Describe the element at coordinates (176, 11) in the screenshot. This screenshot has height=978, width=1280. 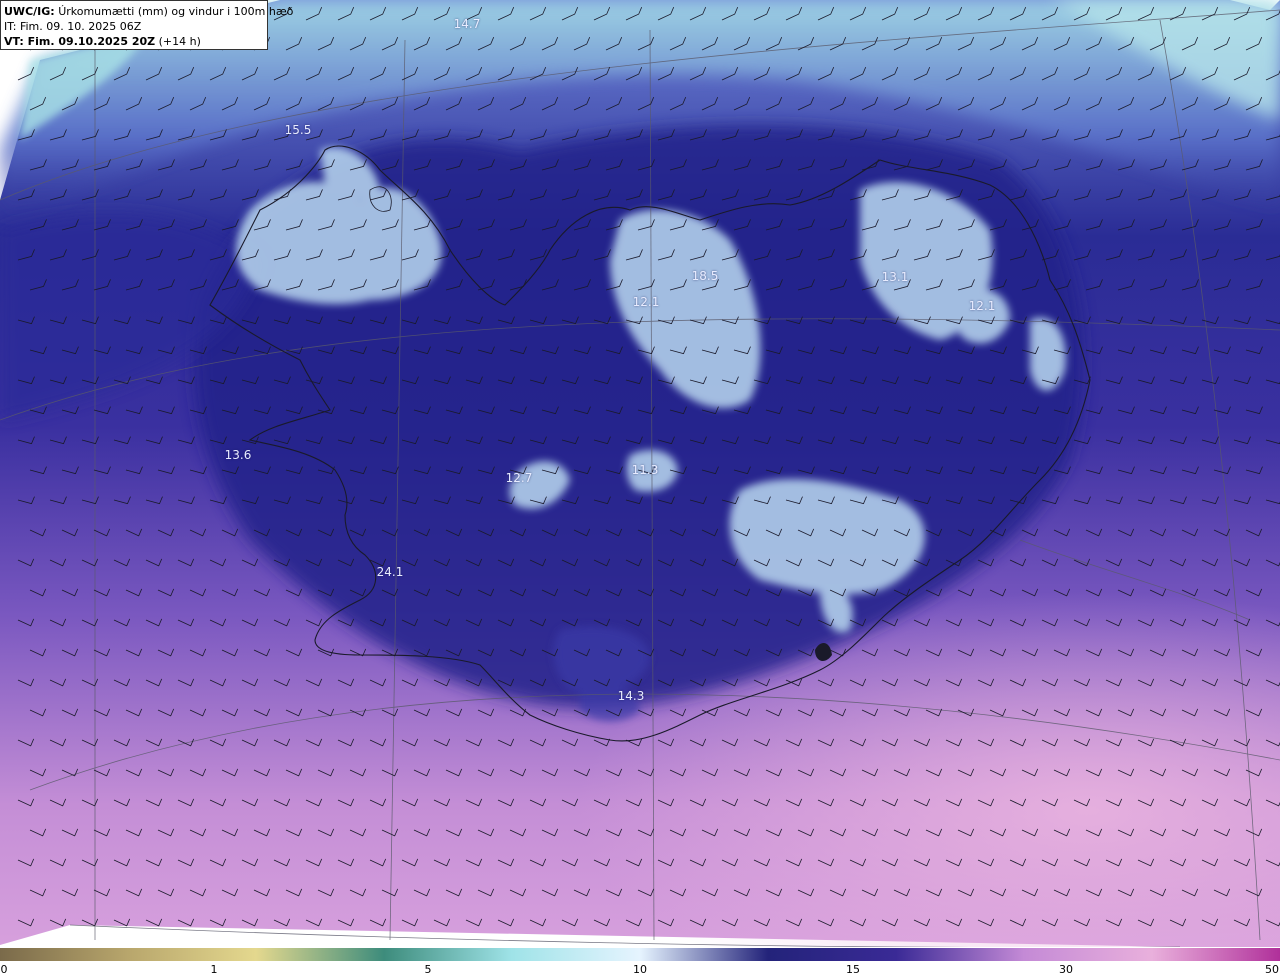
I see `map-title: Úrkomumætti (mm) og vindur i 100m hæð` at that location.